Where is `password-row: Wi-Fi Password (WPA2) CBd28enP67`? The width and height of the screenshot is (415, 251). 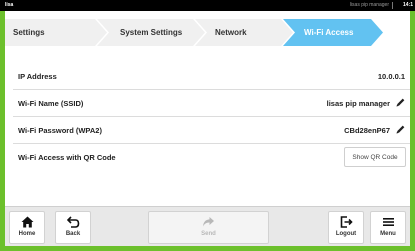 password-row: Wi-Fi Password (WPA2) CBd28enP67 is located at coordinates (211, 130).